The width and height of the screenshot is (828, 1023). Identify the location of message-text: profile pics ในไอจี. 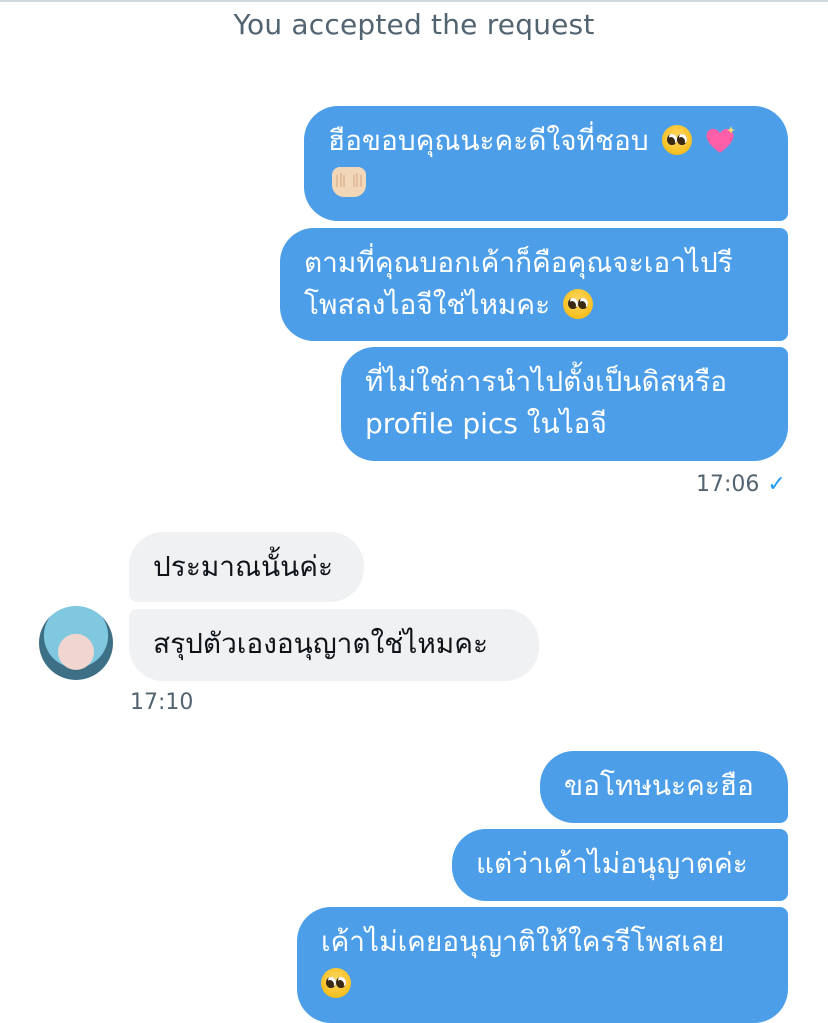
(486, 423).